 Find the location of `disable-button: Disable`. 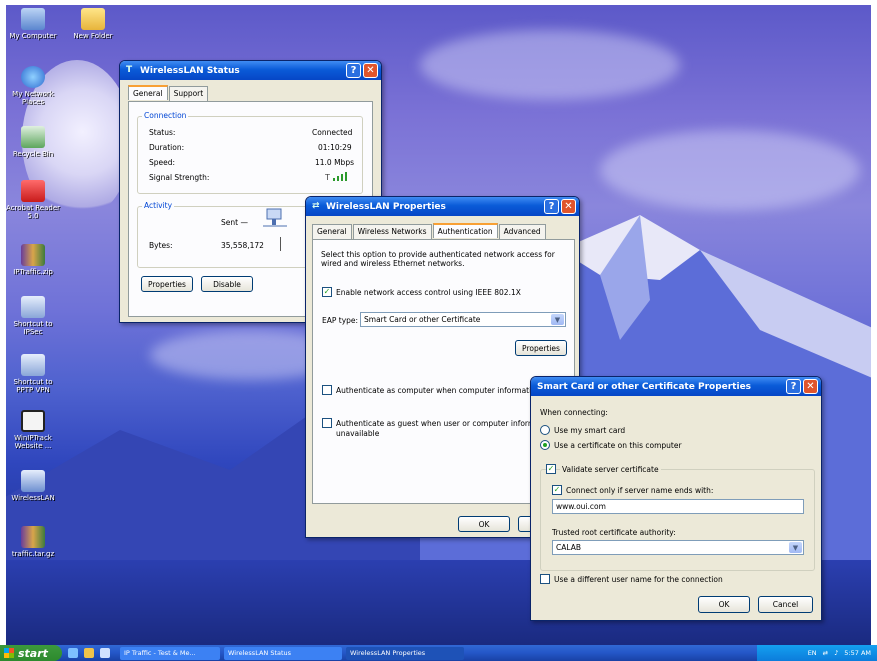

disable-button: Disable is located at coordinates (227, 284).